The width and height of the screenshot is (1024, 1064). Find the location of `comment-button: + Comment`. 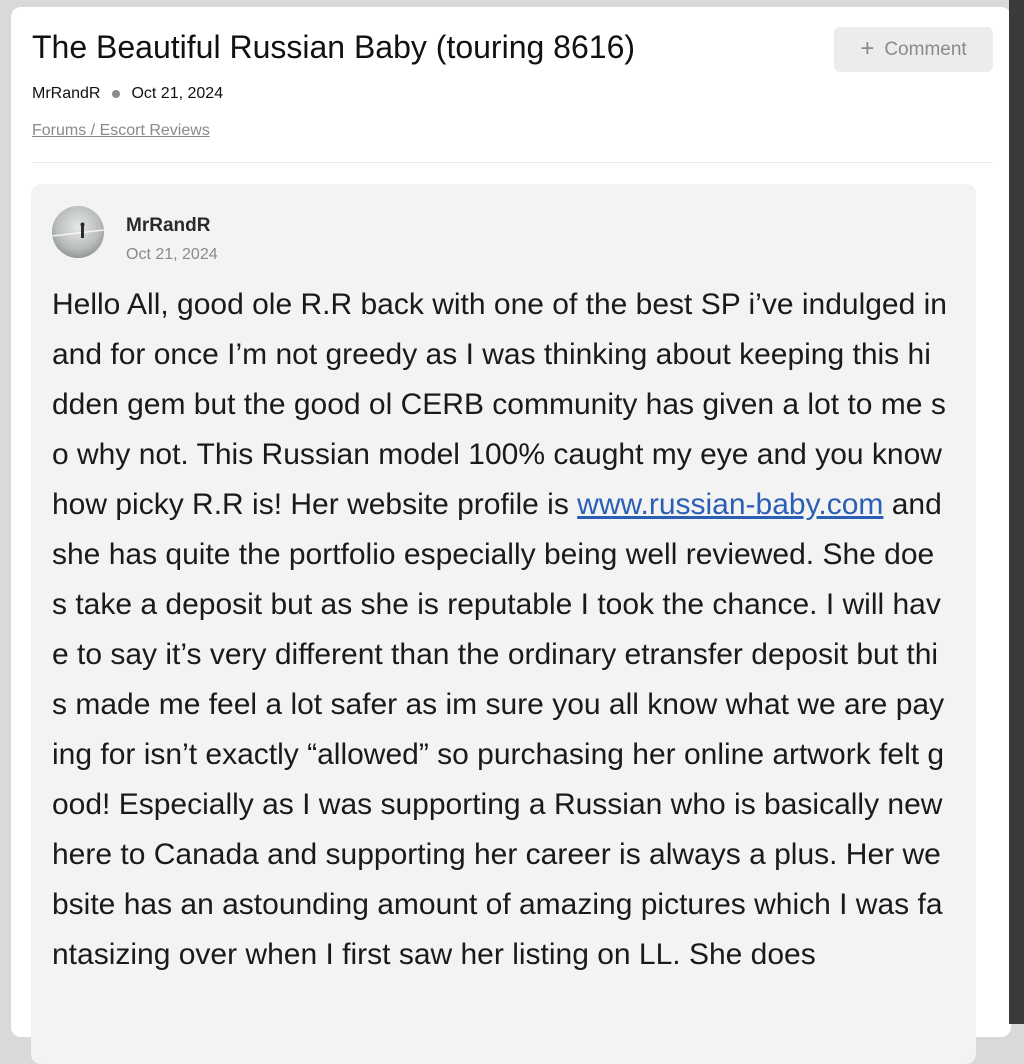

comment-button: + Comment is located at coordinates (913, 49).